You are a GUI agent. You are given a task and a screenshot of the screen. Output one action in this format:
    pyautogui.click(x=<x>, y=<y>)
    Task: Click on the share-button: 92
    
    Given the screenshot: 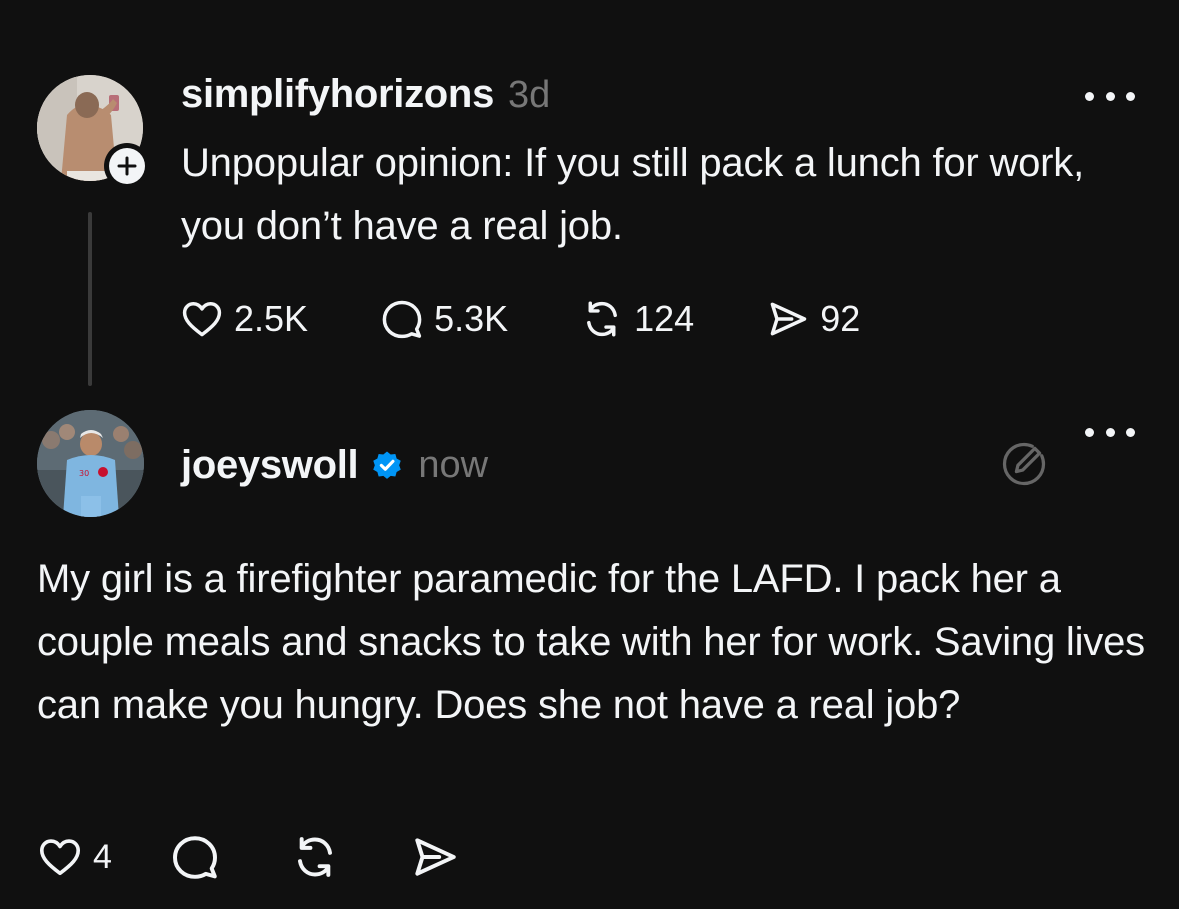 What is the action you would take?
    pyautogui.click(x=813, y=319)
    